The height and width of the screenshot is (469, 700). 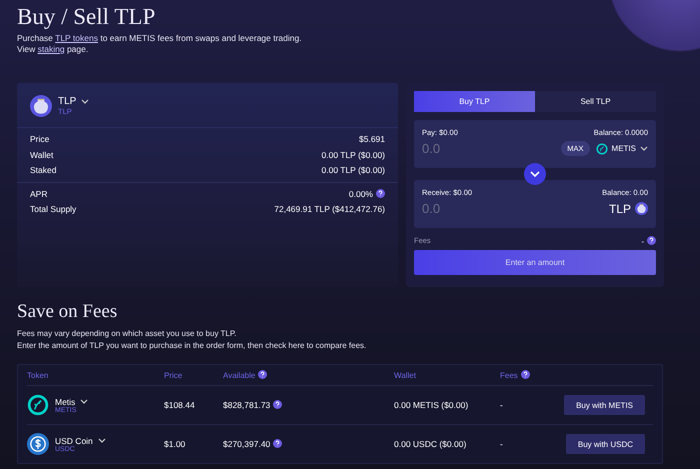 I want to click on tab: Sell TLP, so click(x=595, y=101).